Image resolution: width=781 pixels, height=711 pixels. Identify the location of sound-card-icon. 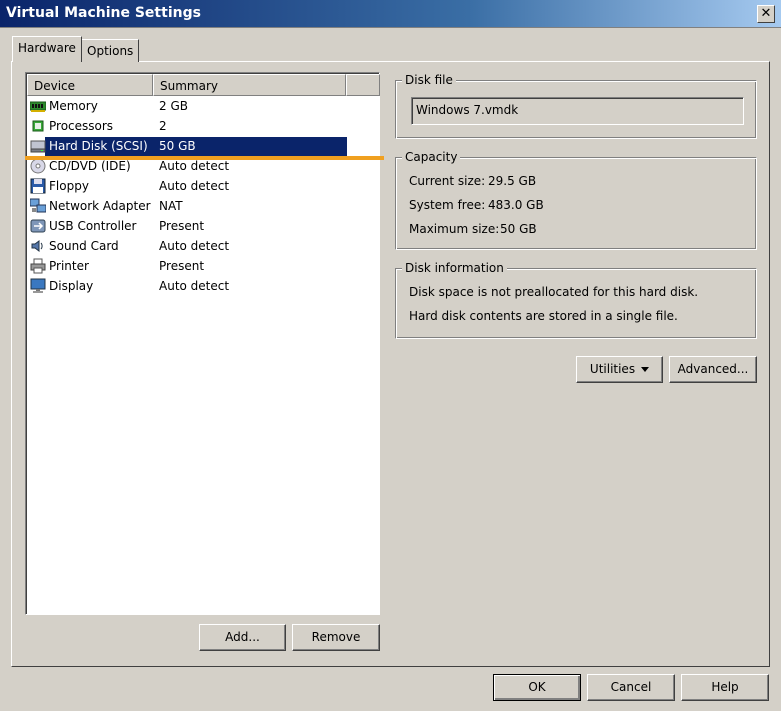
(38, 246).